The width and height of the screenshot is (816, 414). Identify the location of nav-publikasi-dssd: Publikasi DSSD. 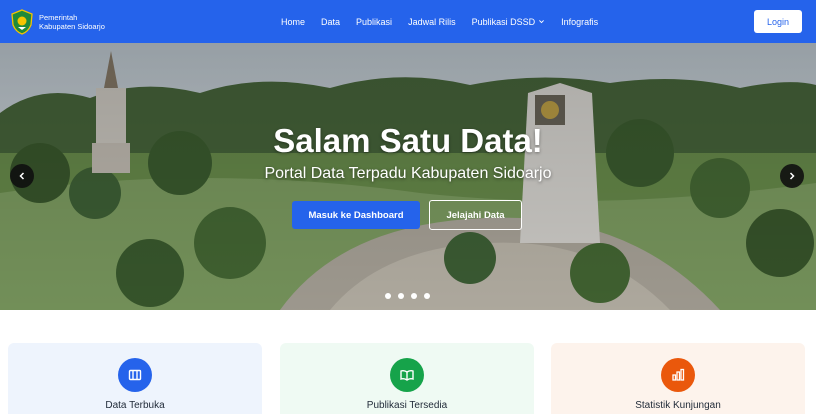
(509, 22).